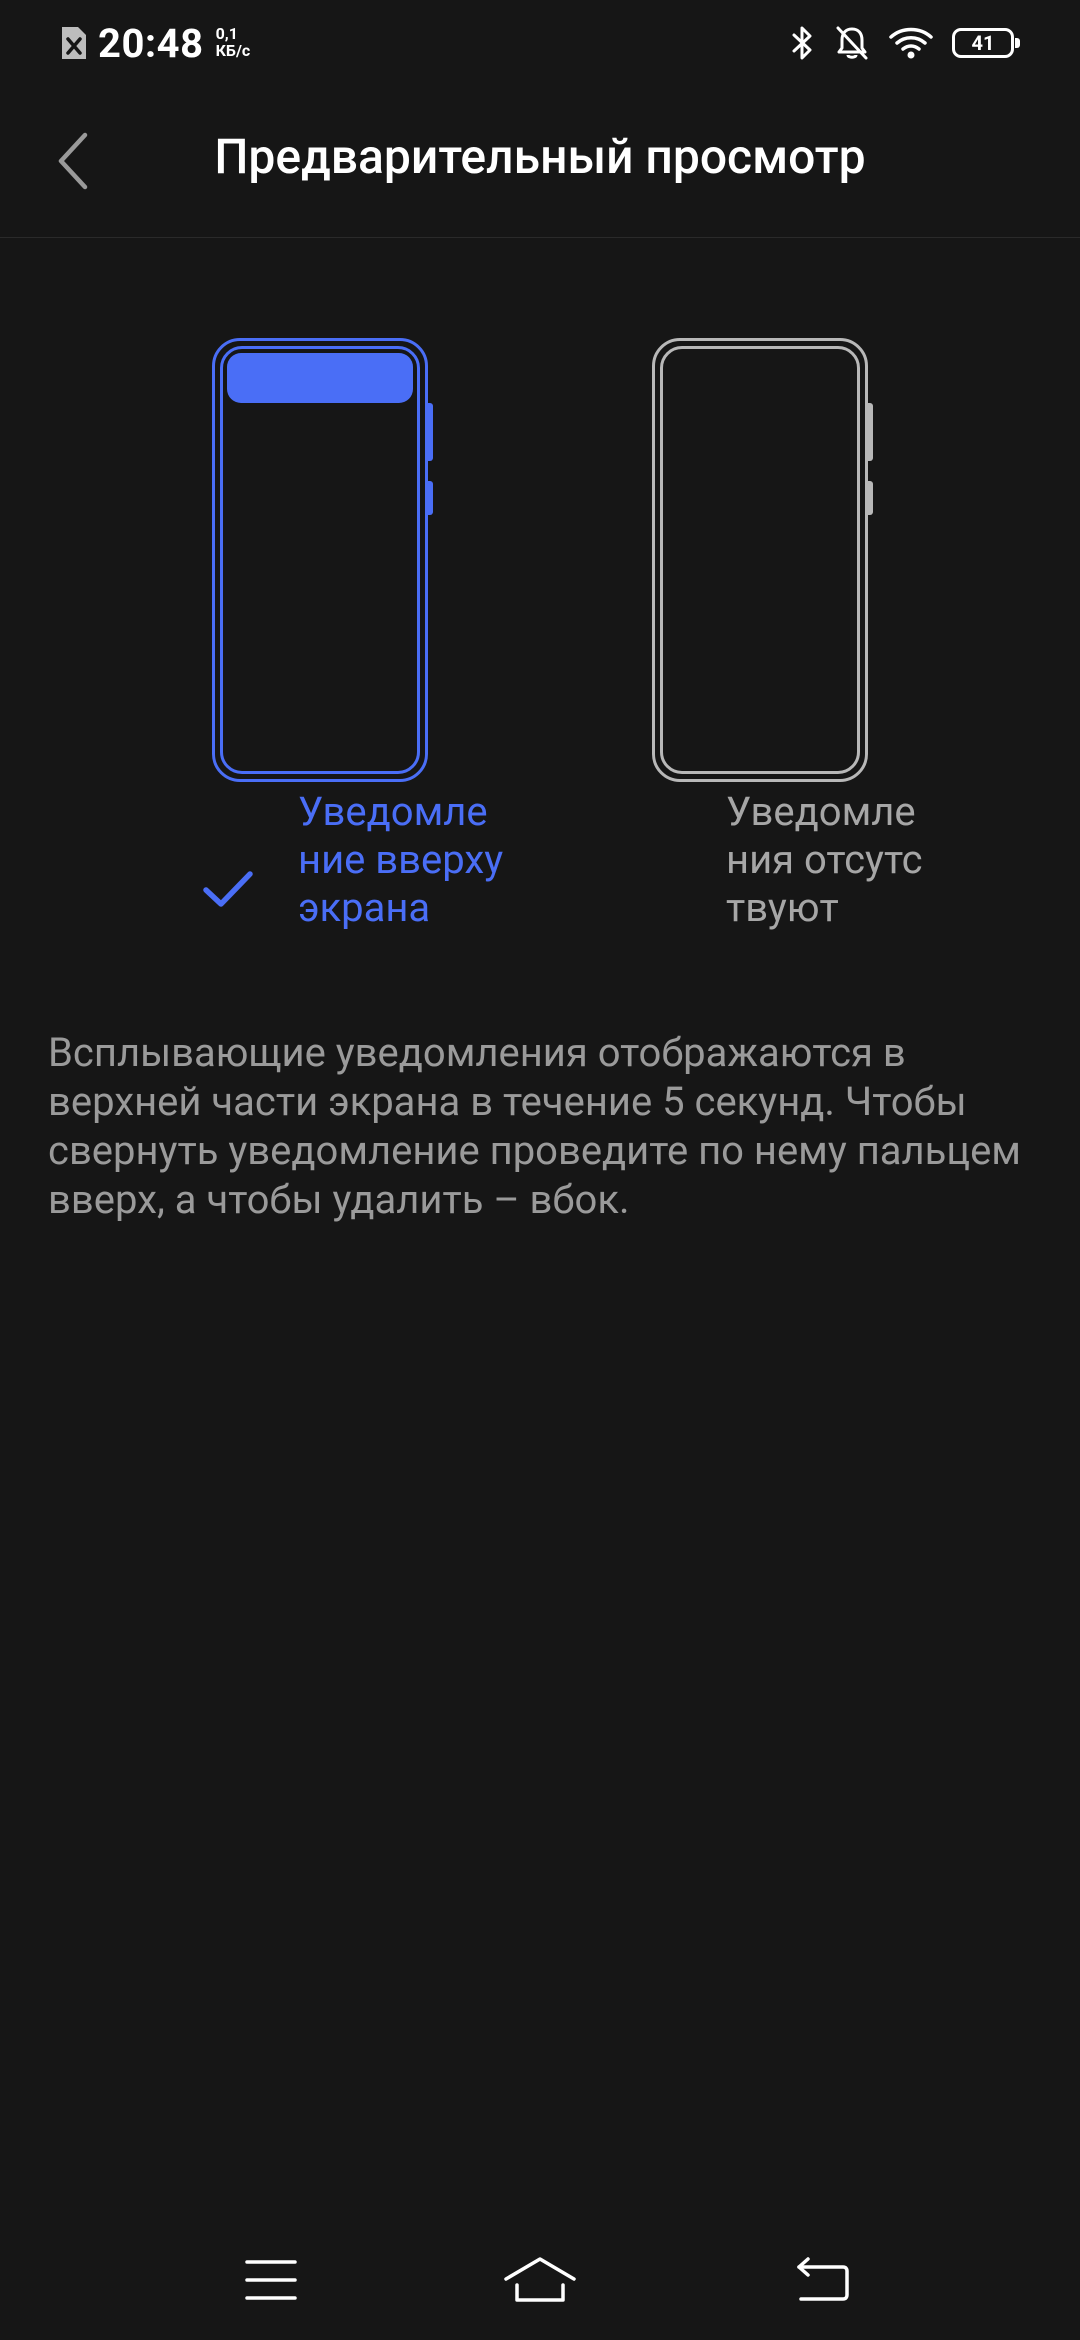  What do you see at coordinates (983, 43) in the screenshot?
I see `battery-level: 41` at bounding box center [983, 43].